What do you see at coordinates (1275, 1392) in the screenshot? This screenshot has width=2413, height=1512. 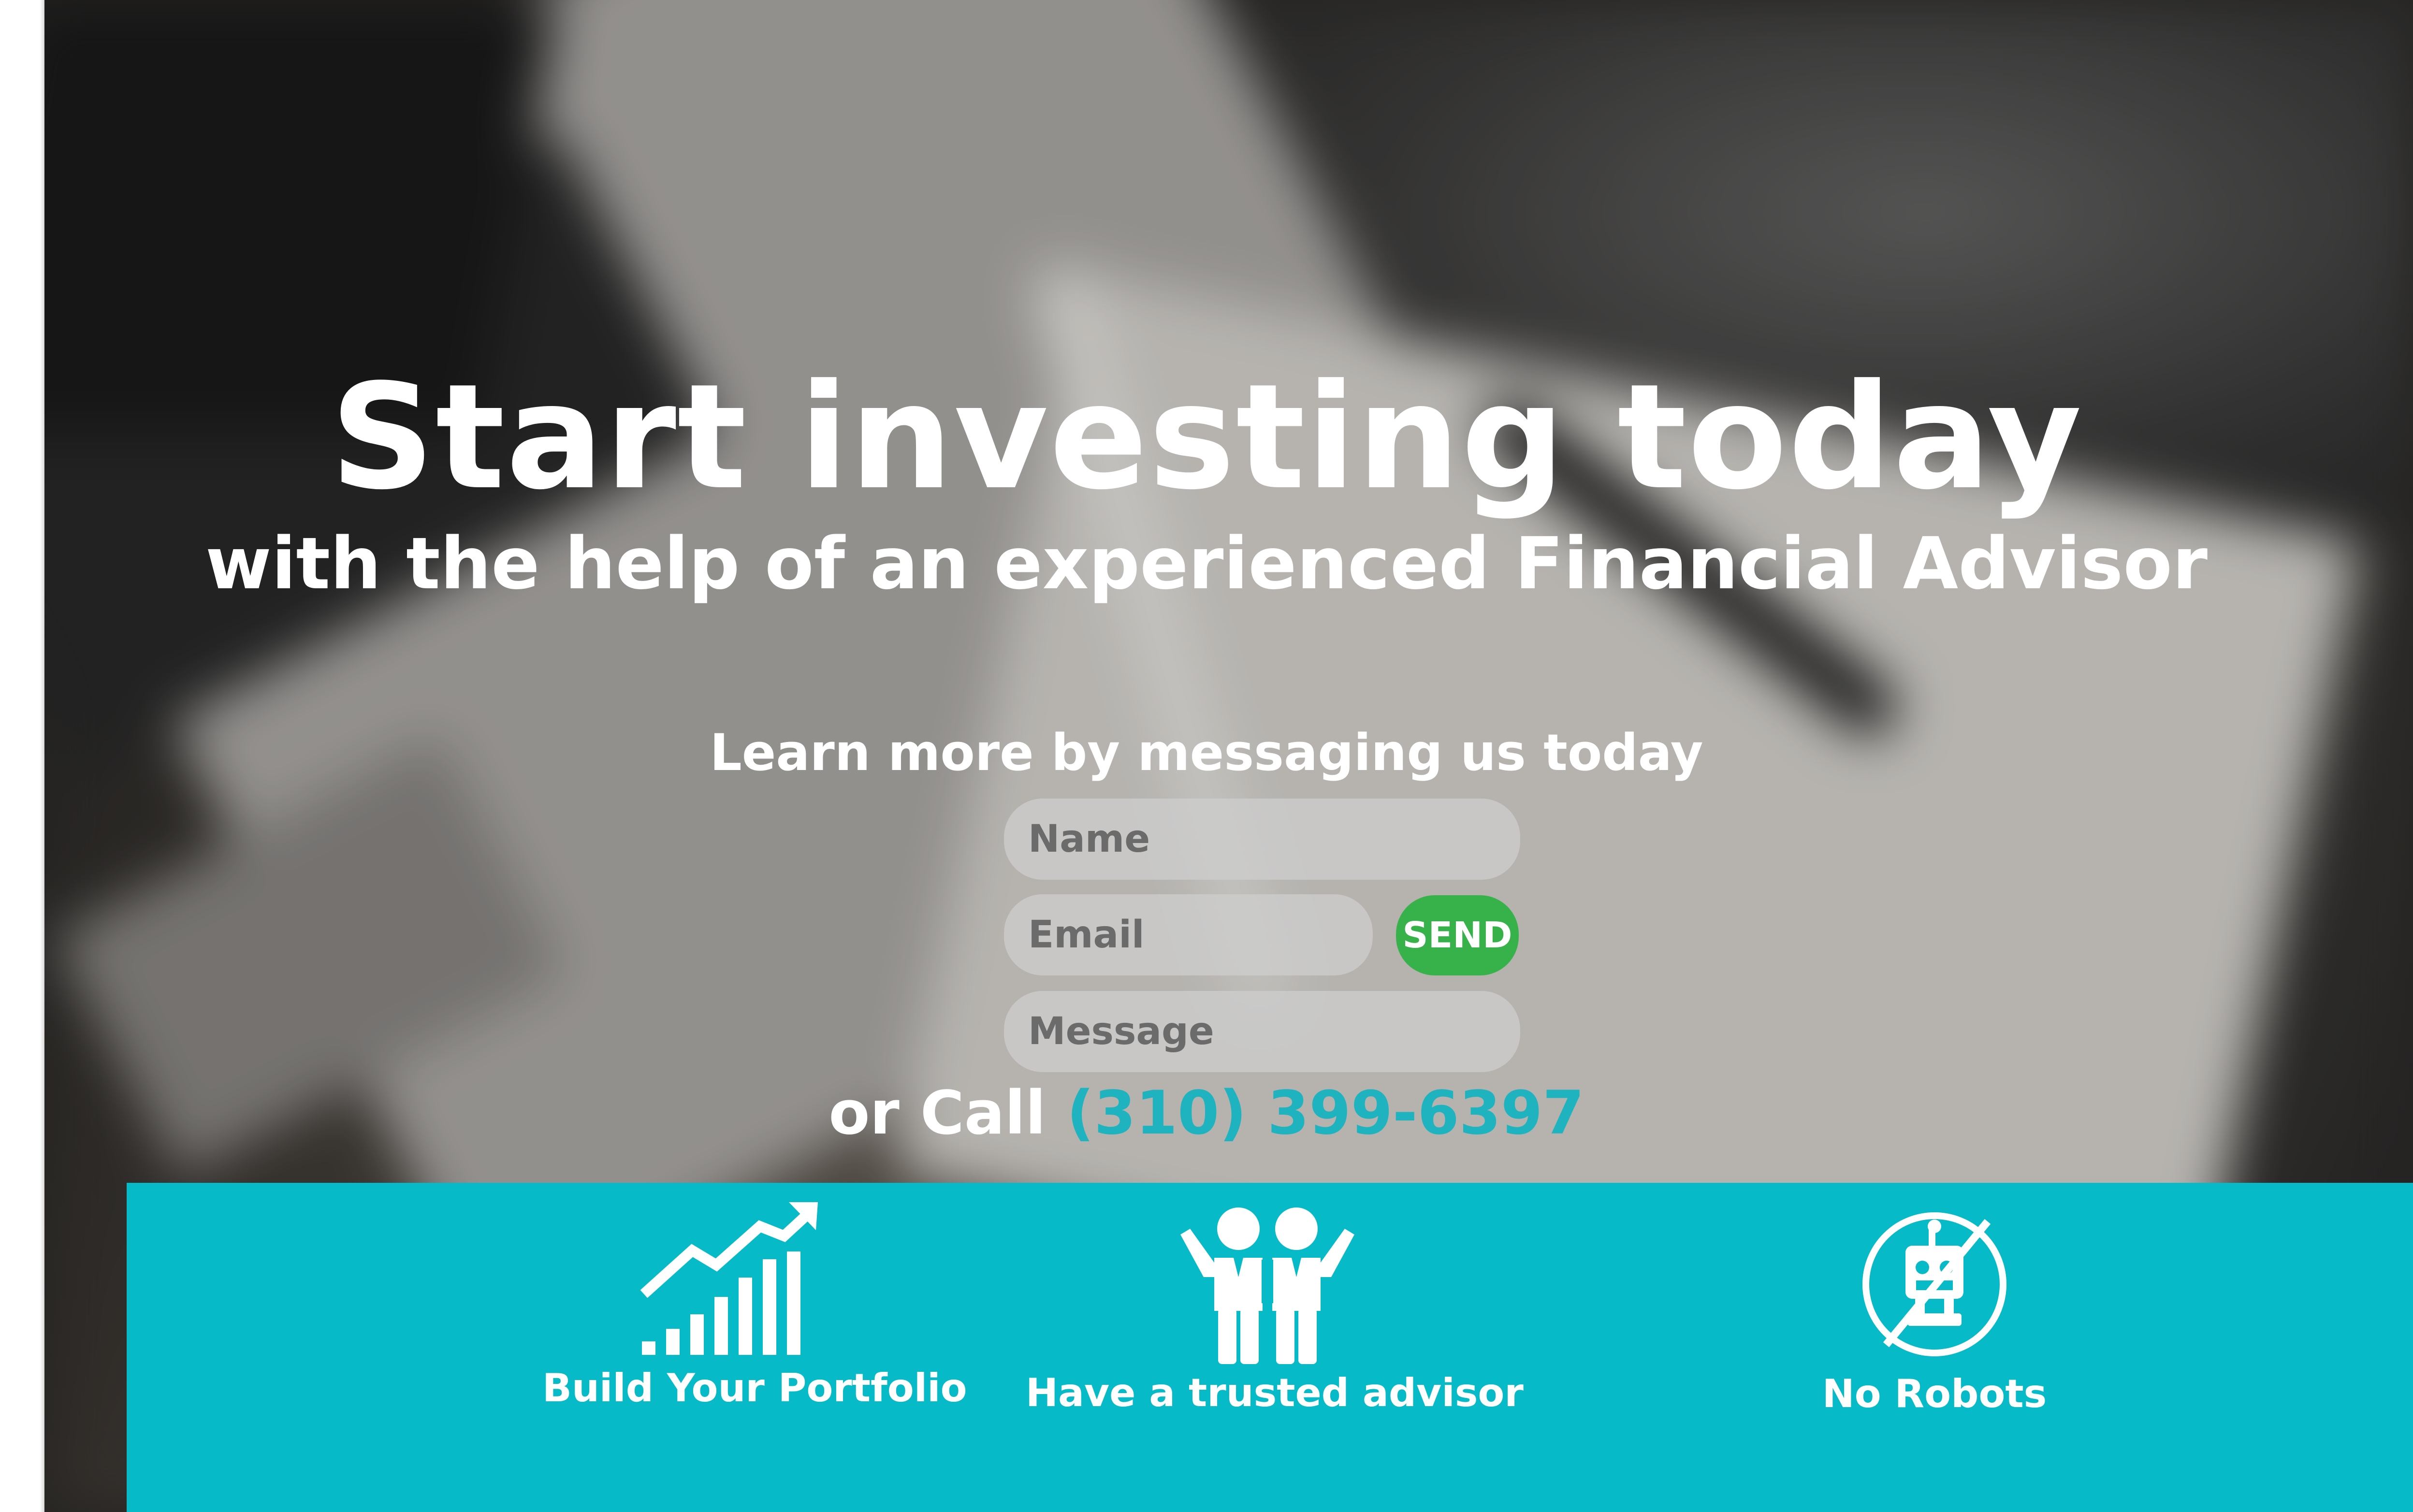 I see `feature-label-trusted-advisor: Have a trusted advisor` at bounding box center [1275, 1392].